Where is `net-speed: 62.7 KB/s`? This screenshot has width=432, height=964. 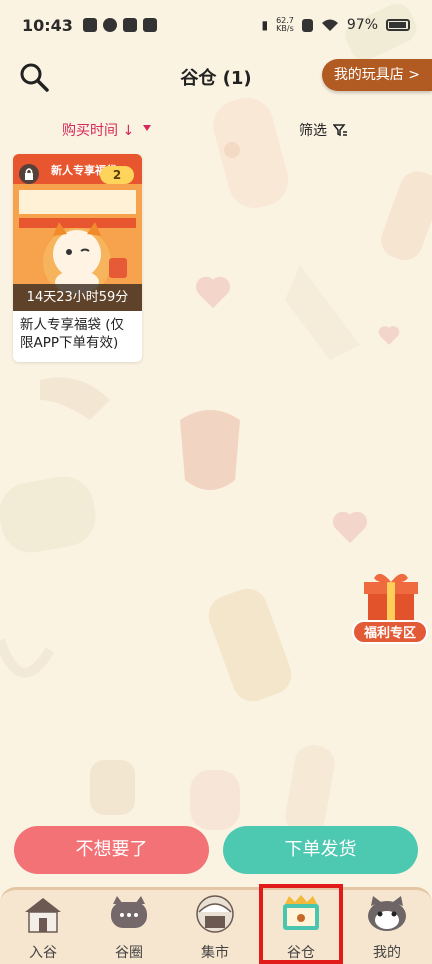 net-speed: 62.7 KB/s is located at coordinates (285, 25).